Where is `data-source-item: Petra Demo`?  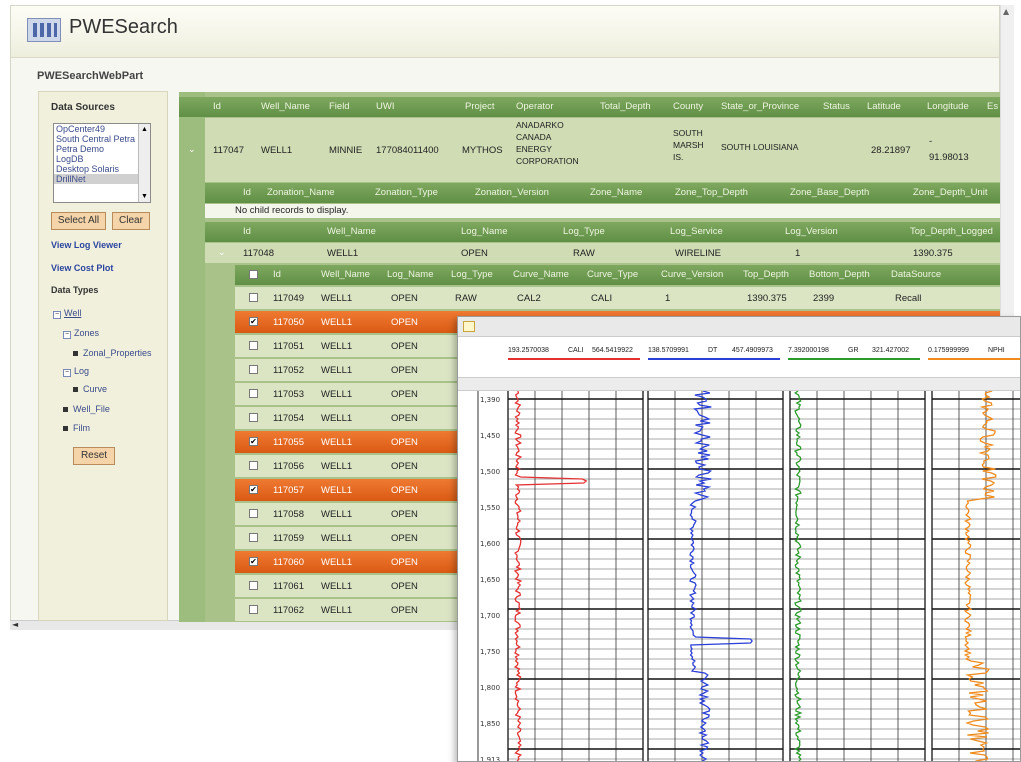 data-source-item: Petra Demo is located at coordinates (102, 149).